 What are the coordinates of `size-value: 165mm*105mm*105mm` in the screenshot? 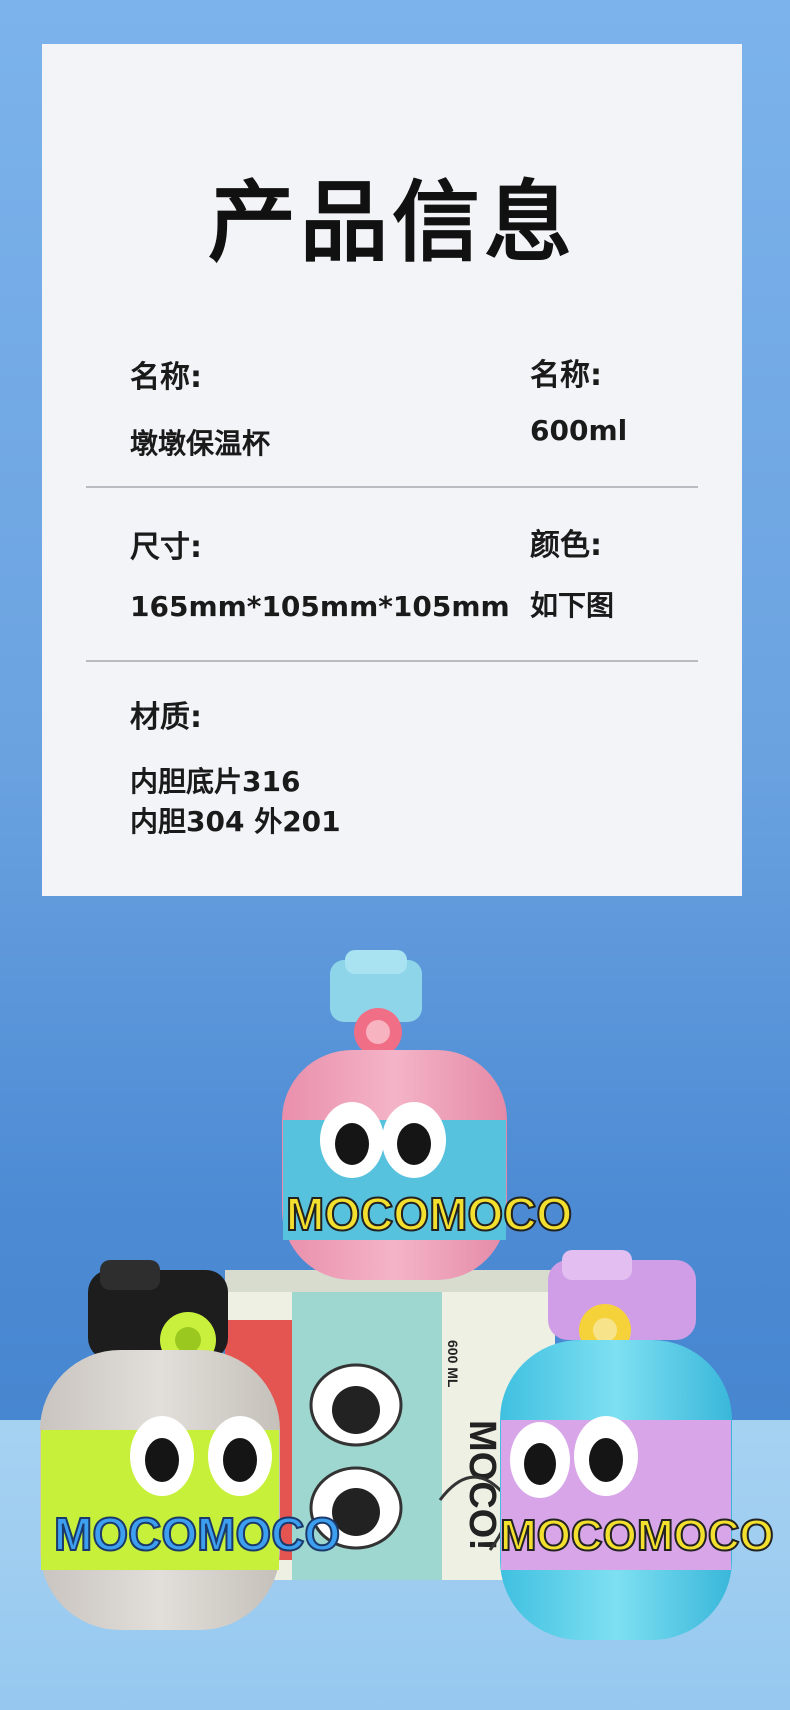 It's located at (320, 606).